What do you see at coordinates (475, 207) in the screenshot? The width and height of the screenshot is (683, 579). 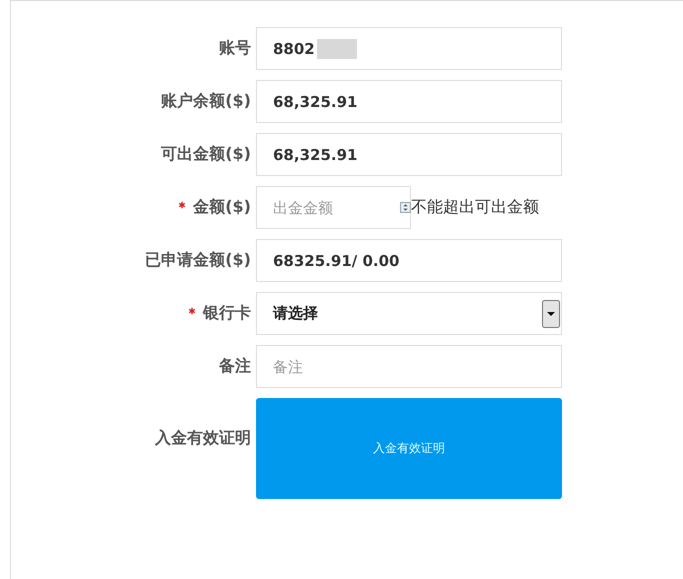 I see `hint-text: 不能超出可出金额` at bounding box center [475, 207].